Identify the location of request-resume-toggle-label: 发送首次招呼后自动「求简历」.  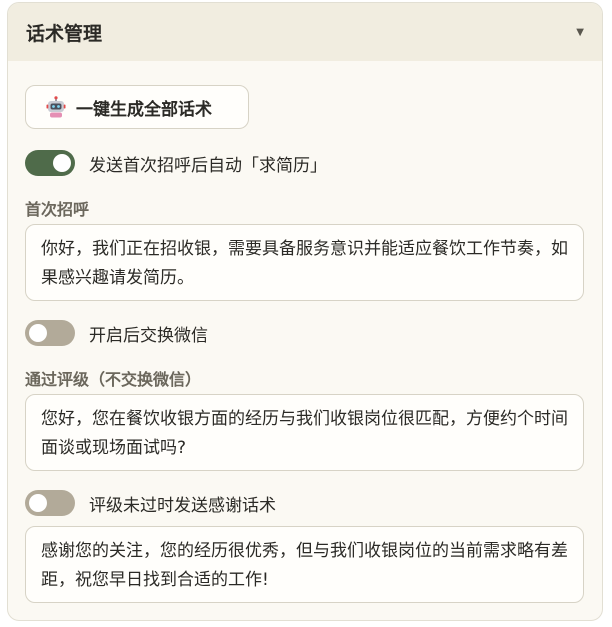
(208, 165).